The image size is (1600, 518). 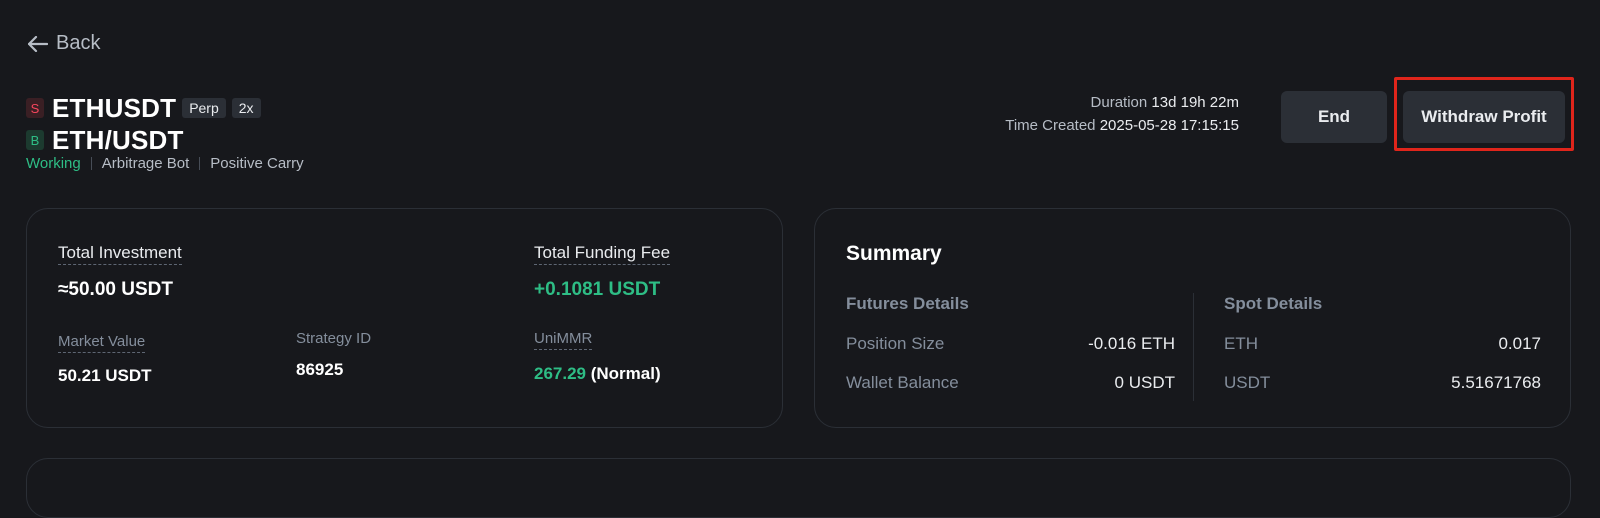 I want to click on position-size-value: -0.016 ETH, so click(x=1131, y=343).